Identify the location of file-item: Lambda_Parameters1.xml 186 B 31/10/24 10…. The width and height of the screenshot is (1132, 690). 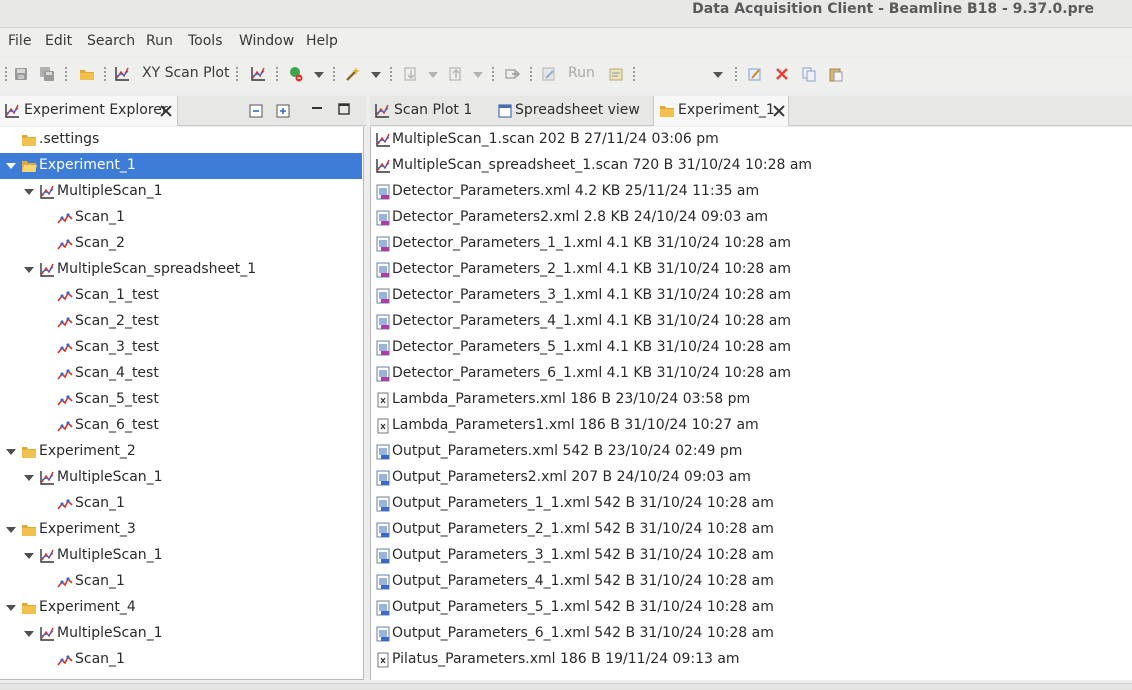
(751, 426).